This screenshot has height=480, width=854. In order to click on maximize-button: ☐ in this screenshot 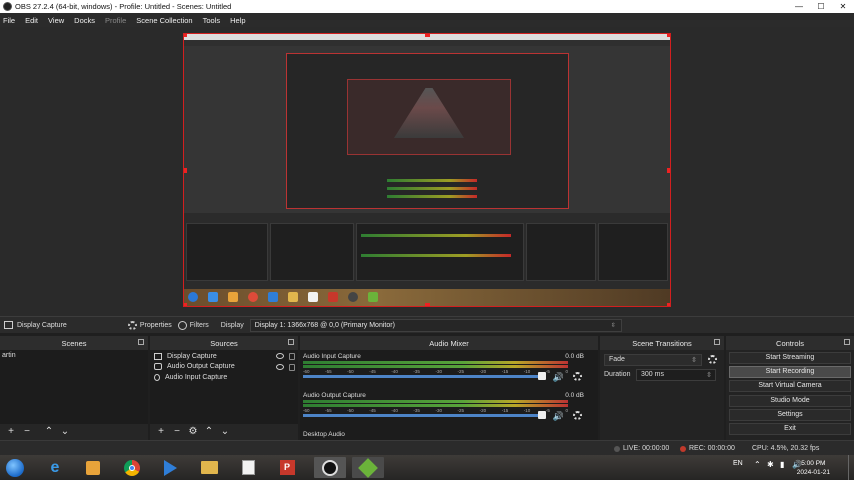, I will do `click(821, 6)`.